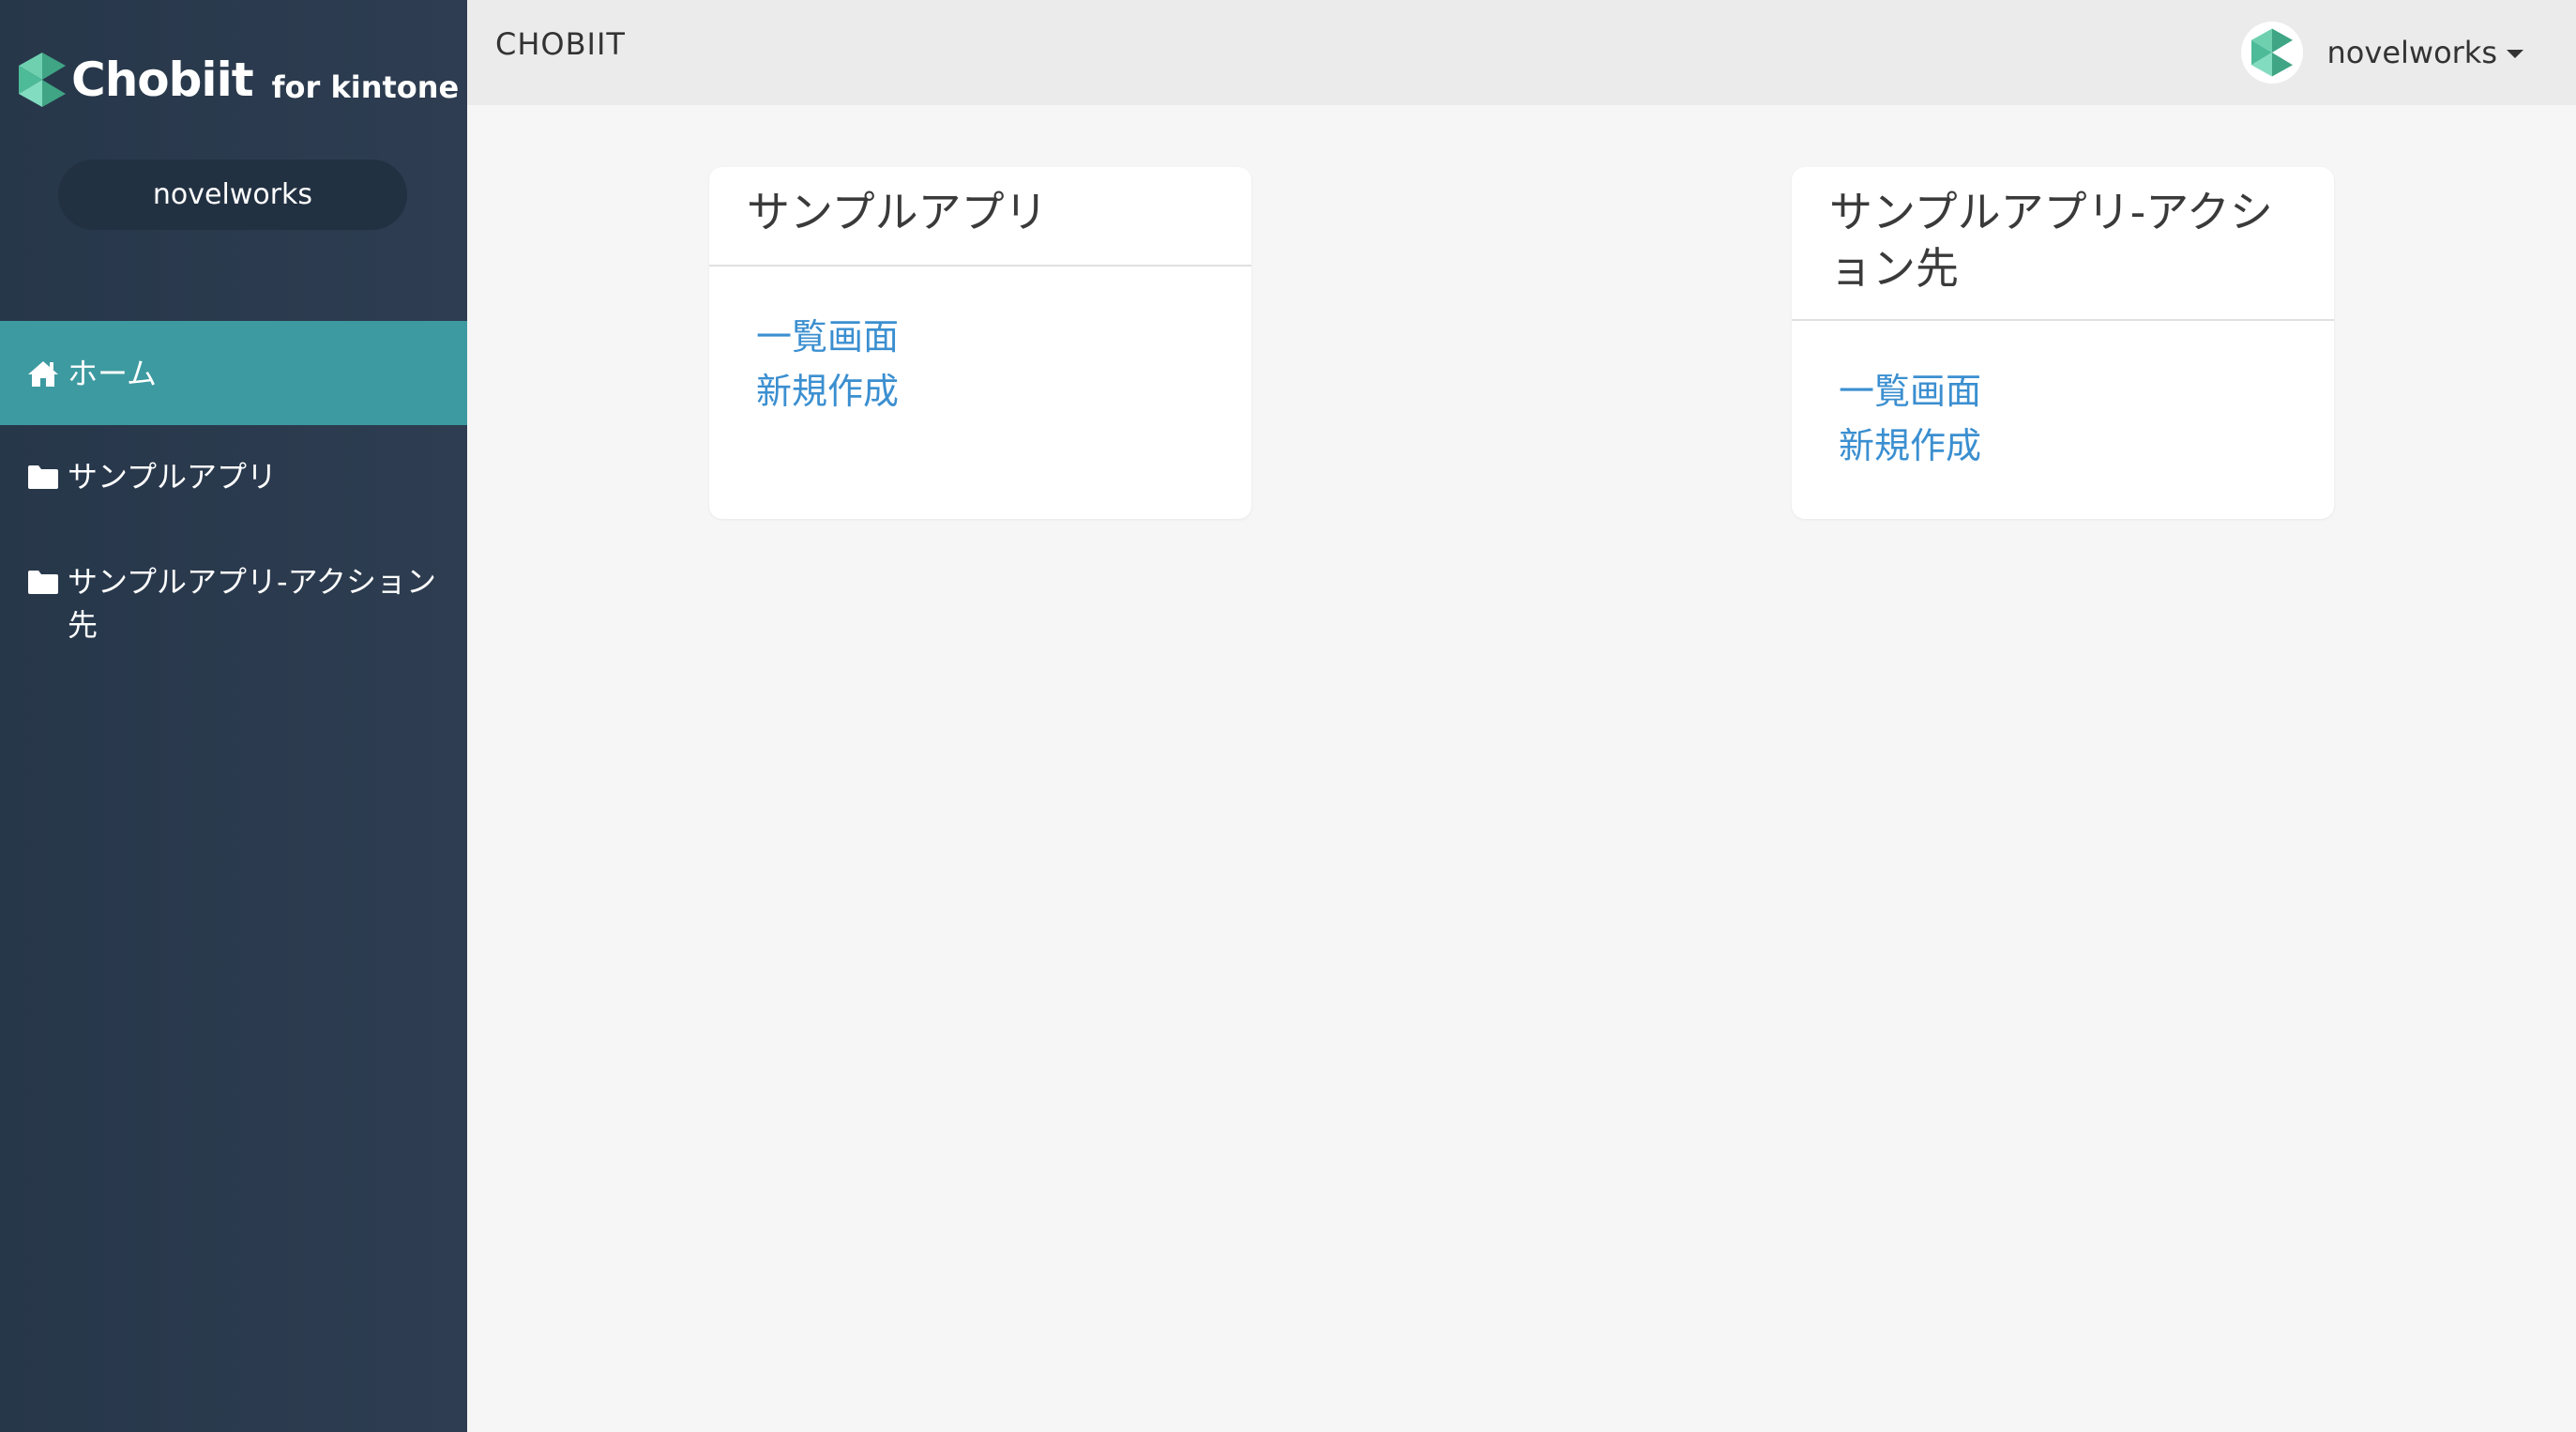 Image resolution: width=2576 pixels, height=1432 pixels. What do you see at coordinates (2063, 244) in the screenshot?
I see `card-title: サンプルアプリ-アクション先` at bounding box center [2063, 244].